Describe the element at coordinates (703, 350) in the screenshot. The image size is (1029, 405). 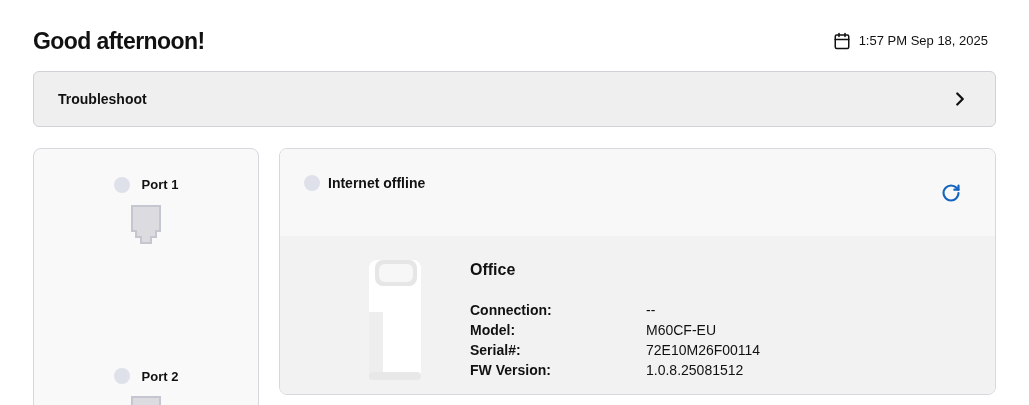
I see `detail-value: 72E10M26F00114` at that location.